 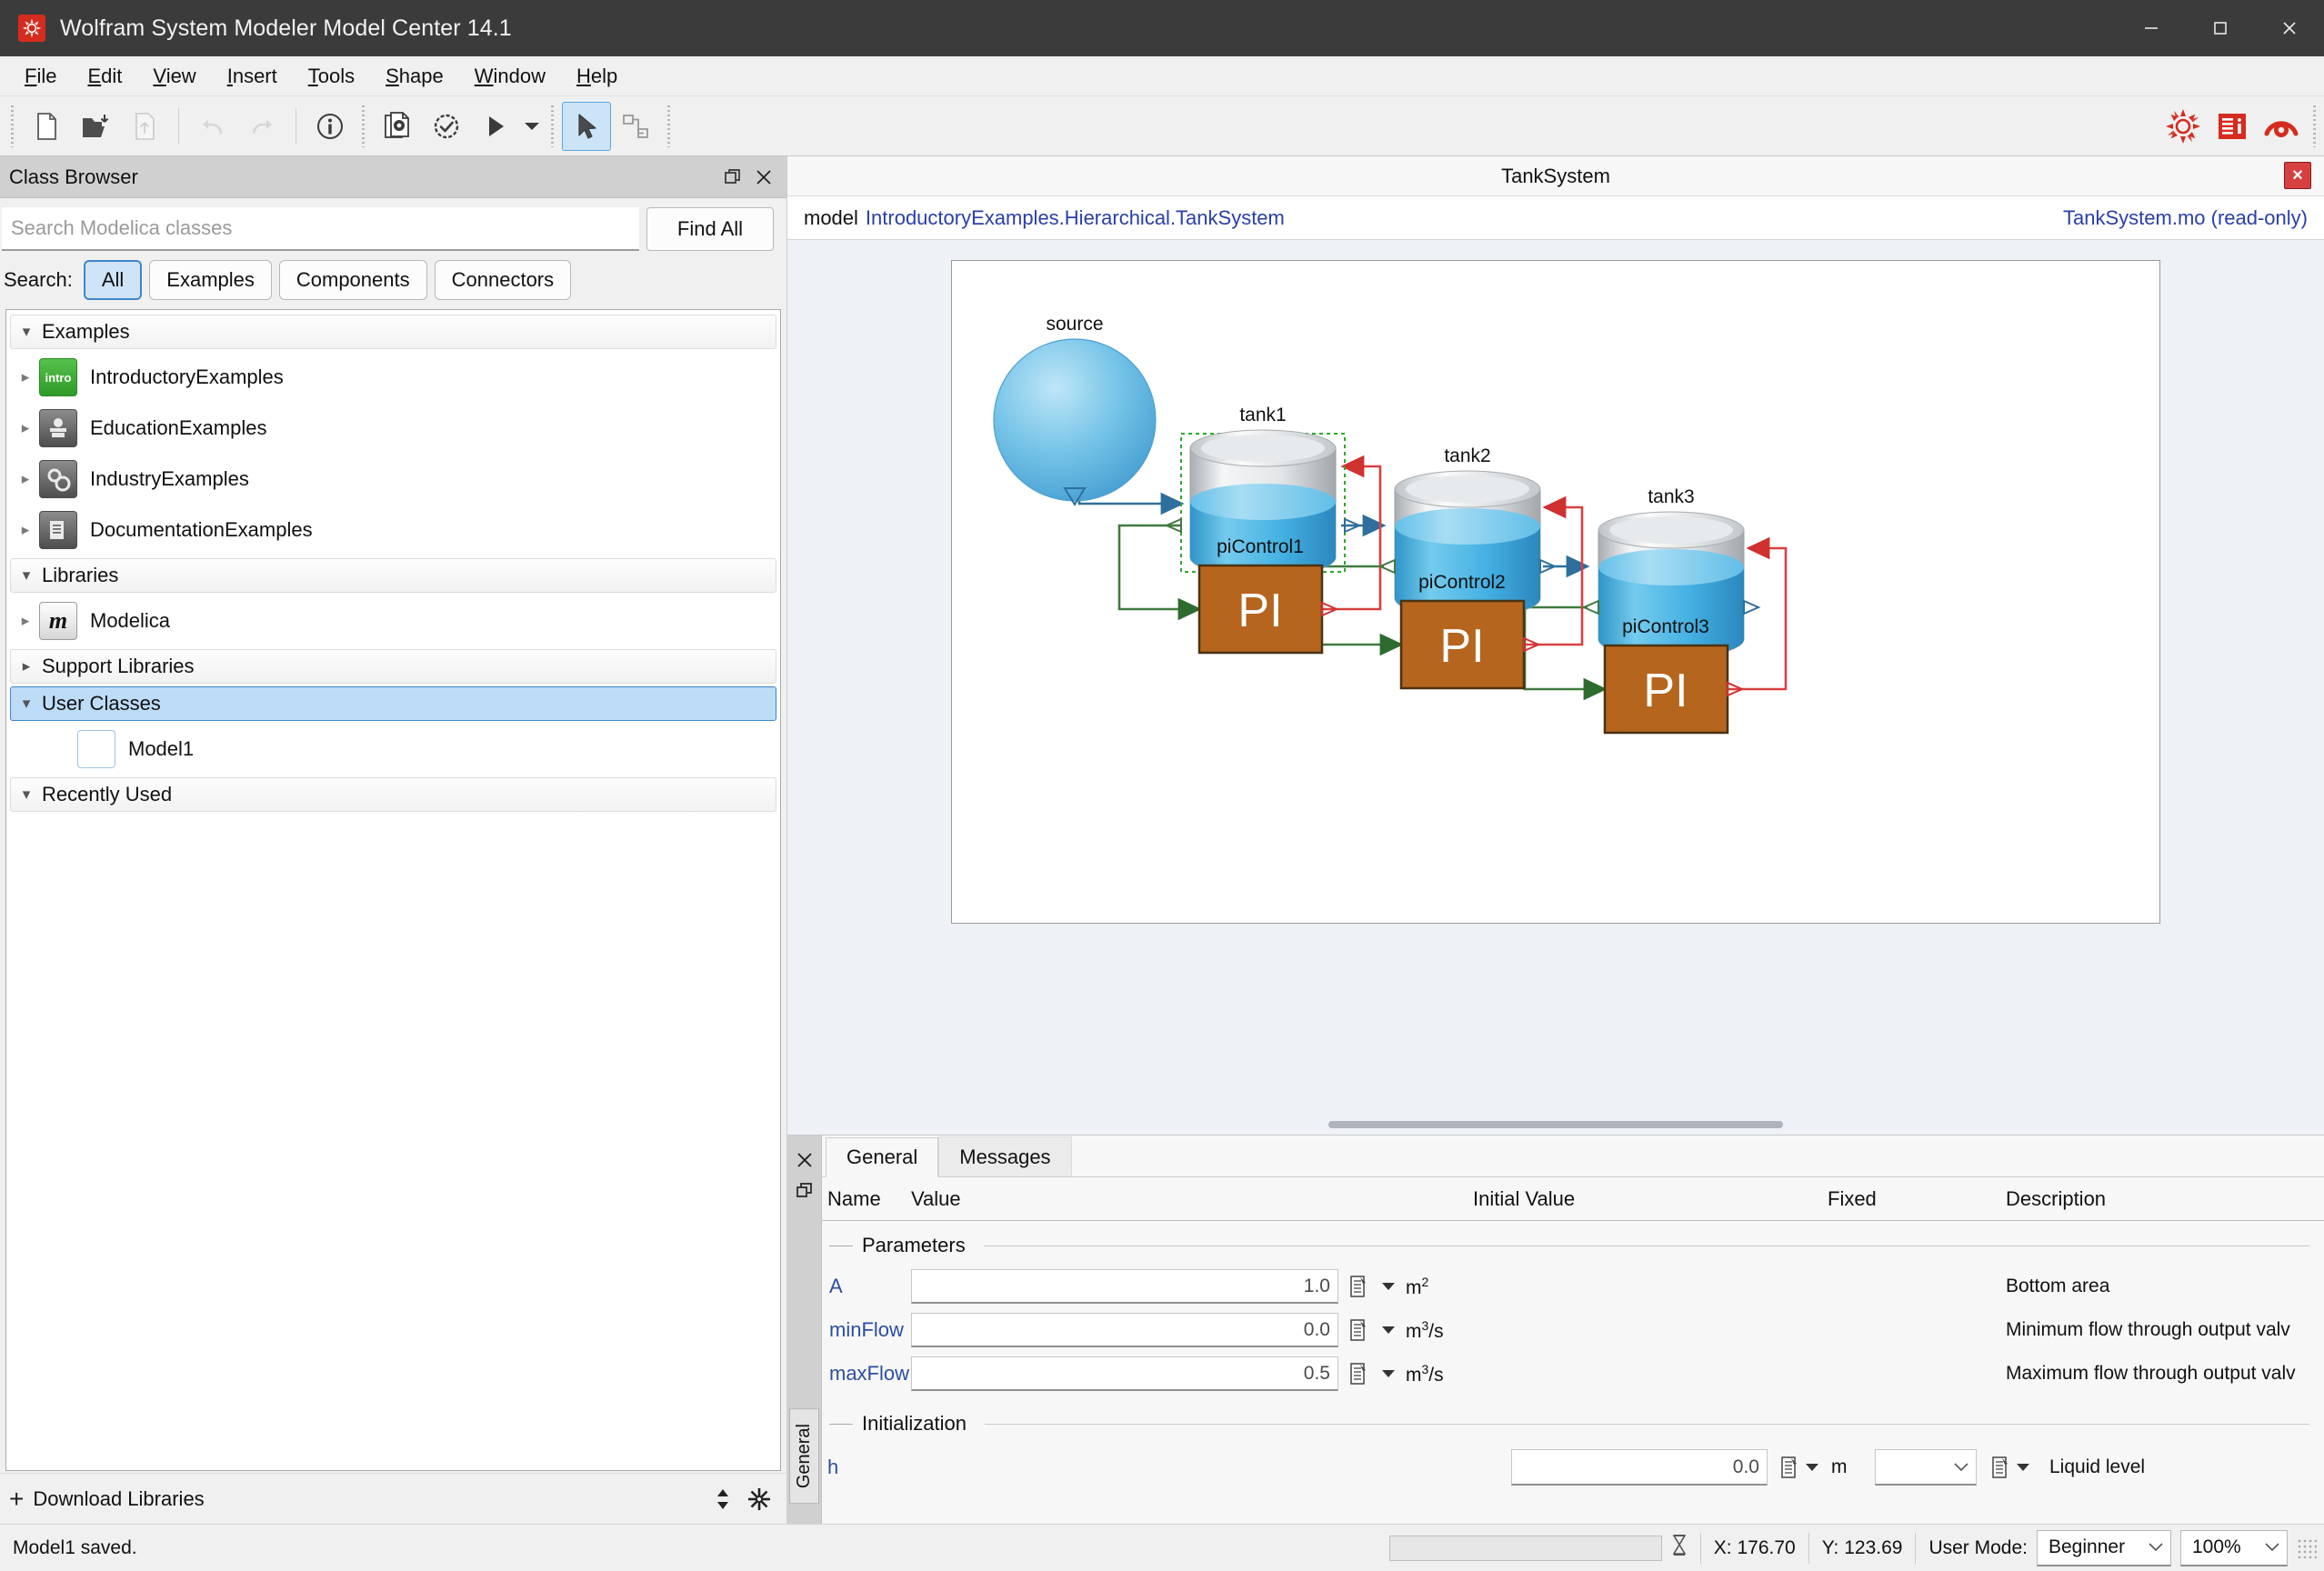 What do you see at coordinates (805, 1191) in the screenshot?
I see `float-params-icon` at bounding box center [805, 1191].